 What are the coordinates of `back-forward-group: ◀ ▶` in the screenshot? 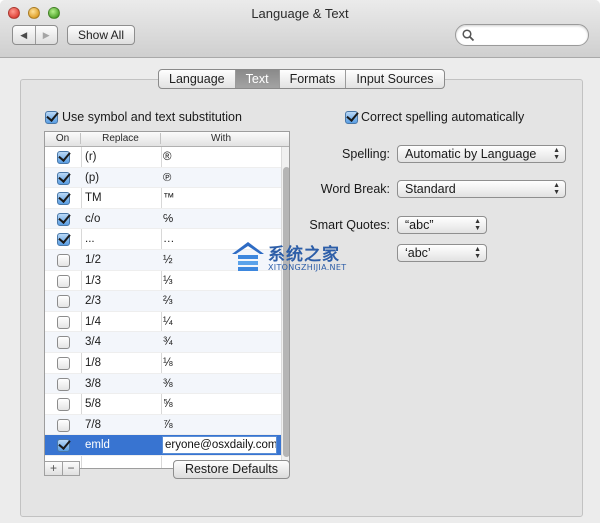 It's located at (35, 35).